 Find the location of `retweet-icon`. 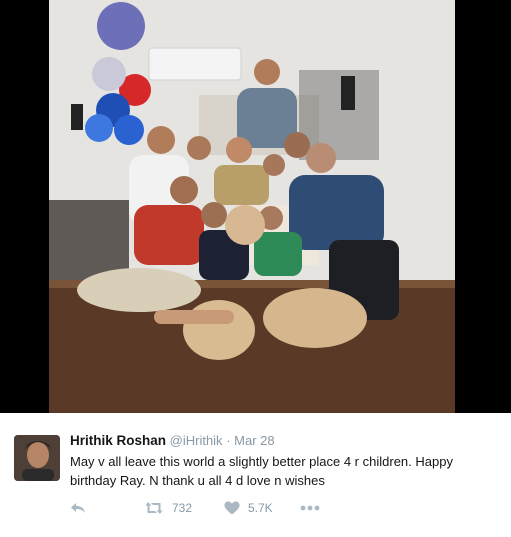

retweet-icon is located at coordinates (154, 508).